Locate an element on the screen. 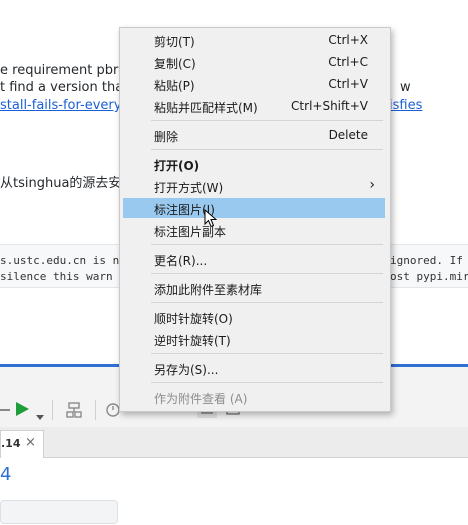 This screenshot has height=525, width=468. history-button is located at coordinates (113, 412).